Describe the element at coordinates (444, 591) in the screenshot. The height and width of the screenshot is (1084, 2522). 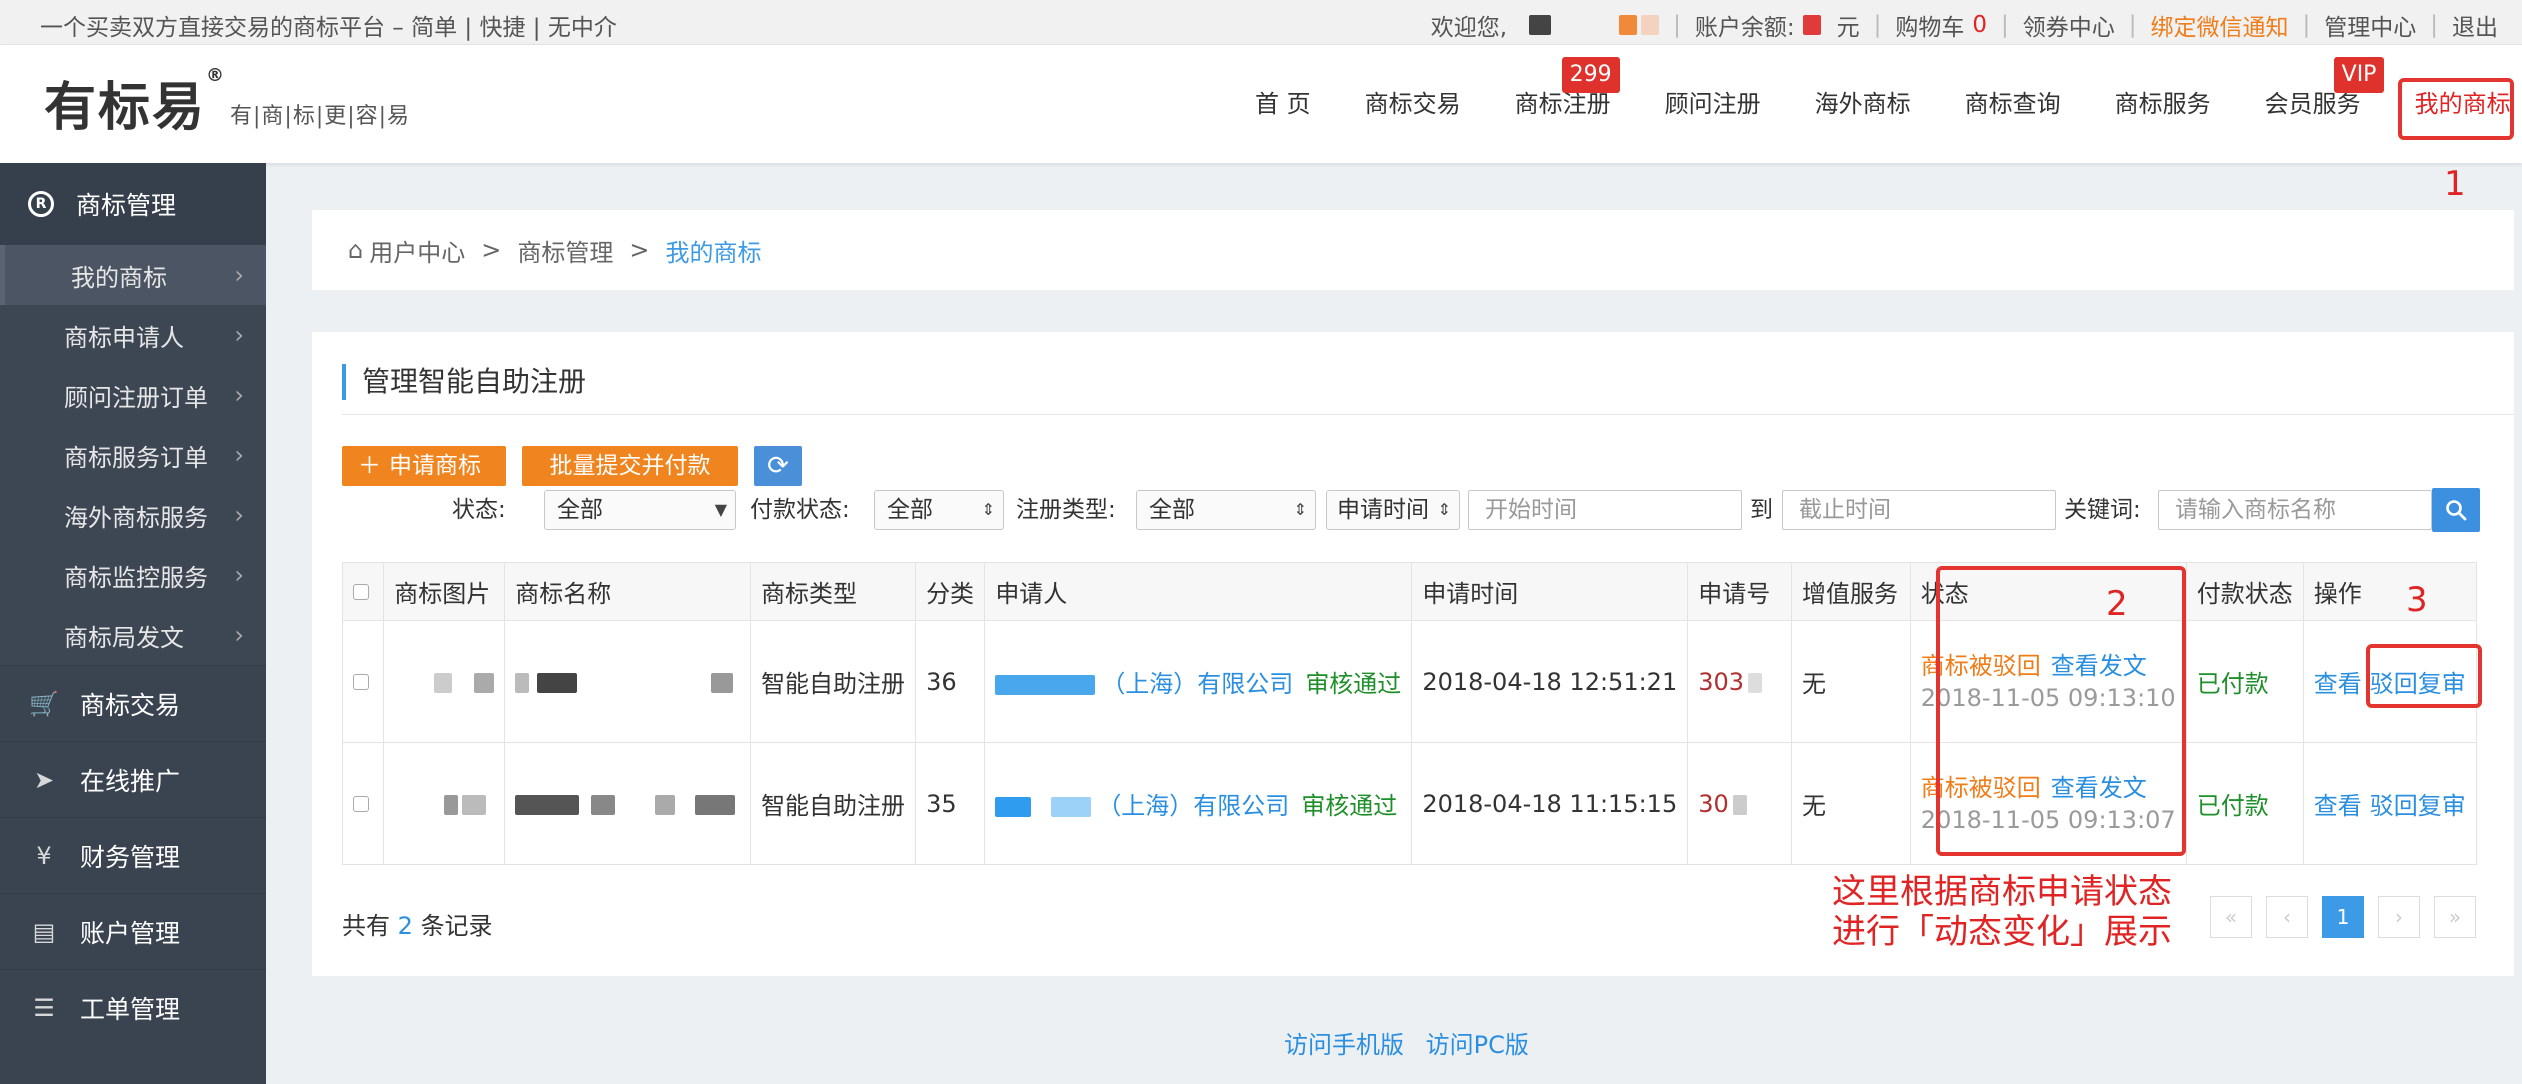
I see `column-header: 商标图片` at that location.